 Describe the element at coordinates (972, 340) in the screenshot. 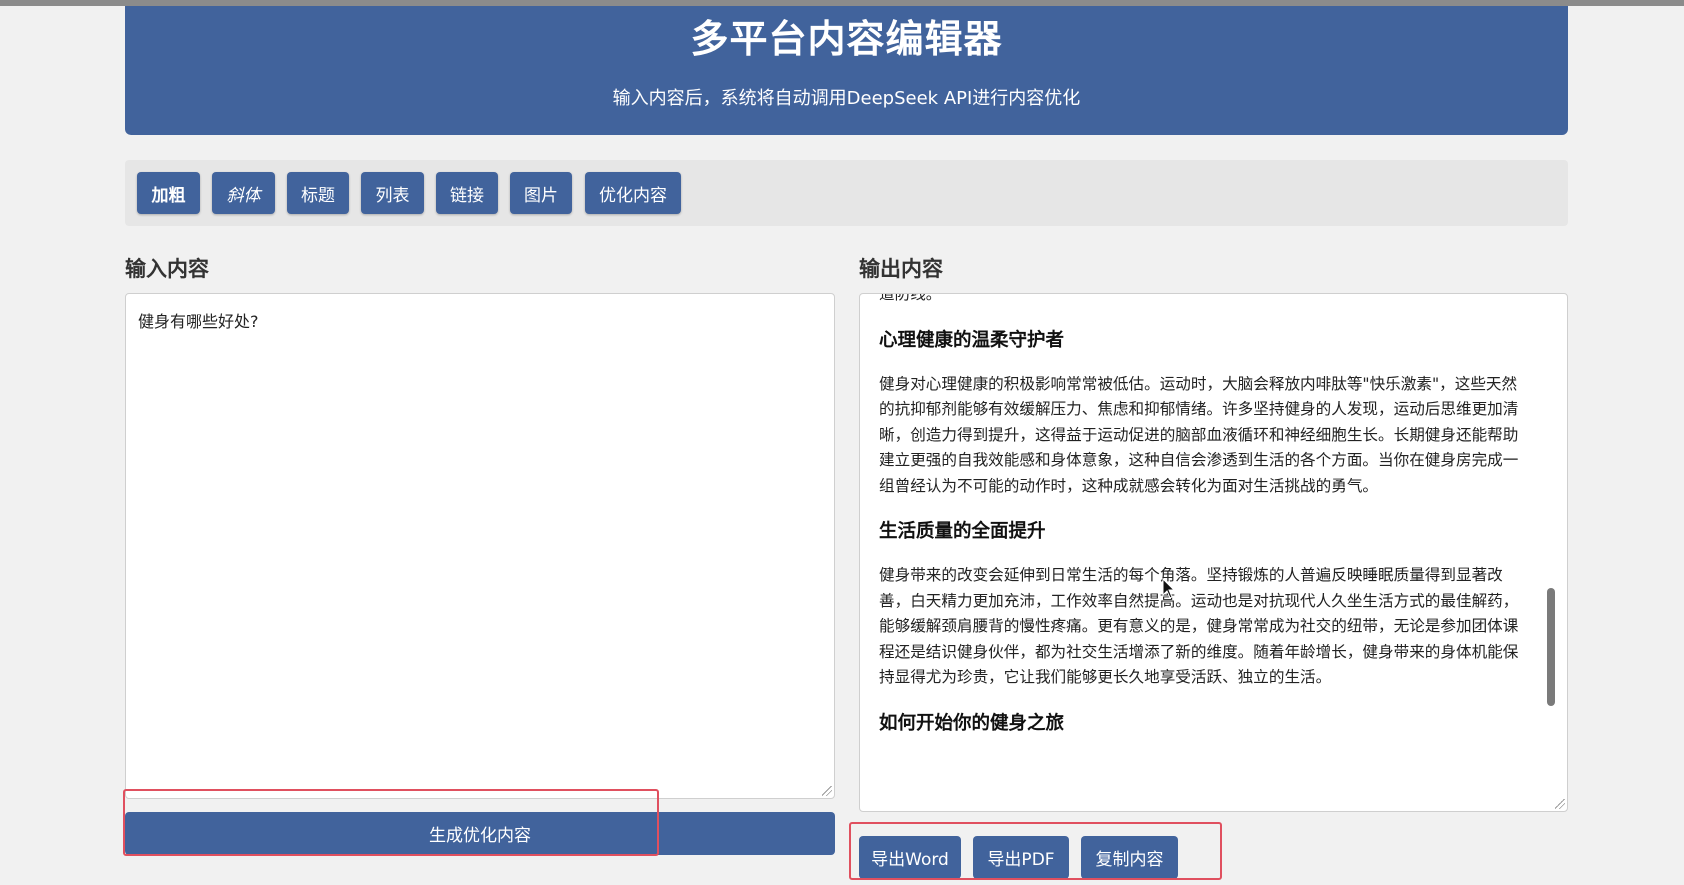

I see `output-heading: 心理健康的温柔守护者` at that location.